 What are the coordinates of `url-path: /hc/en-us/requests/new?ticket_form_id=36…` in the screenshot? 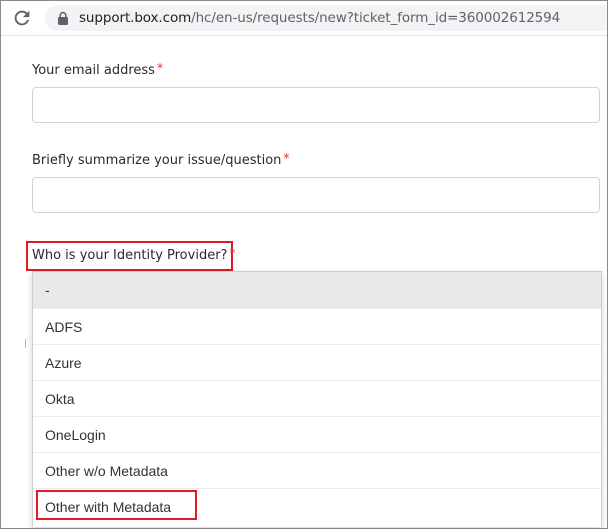 It's located at (376, 18).